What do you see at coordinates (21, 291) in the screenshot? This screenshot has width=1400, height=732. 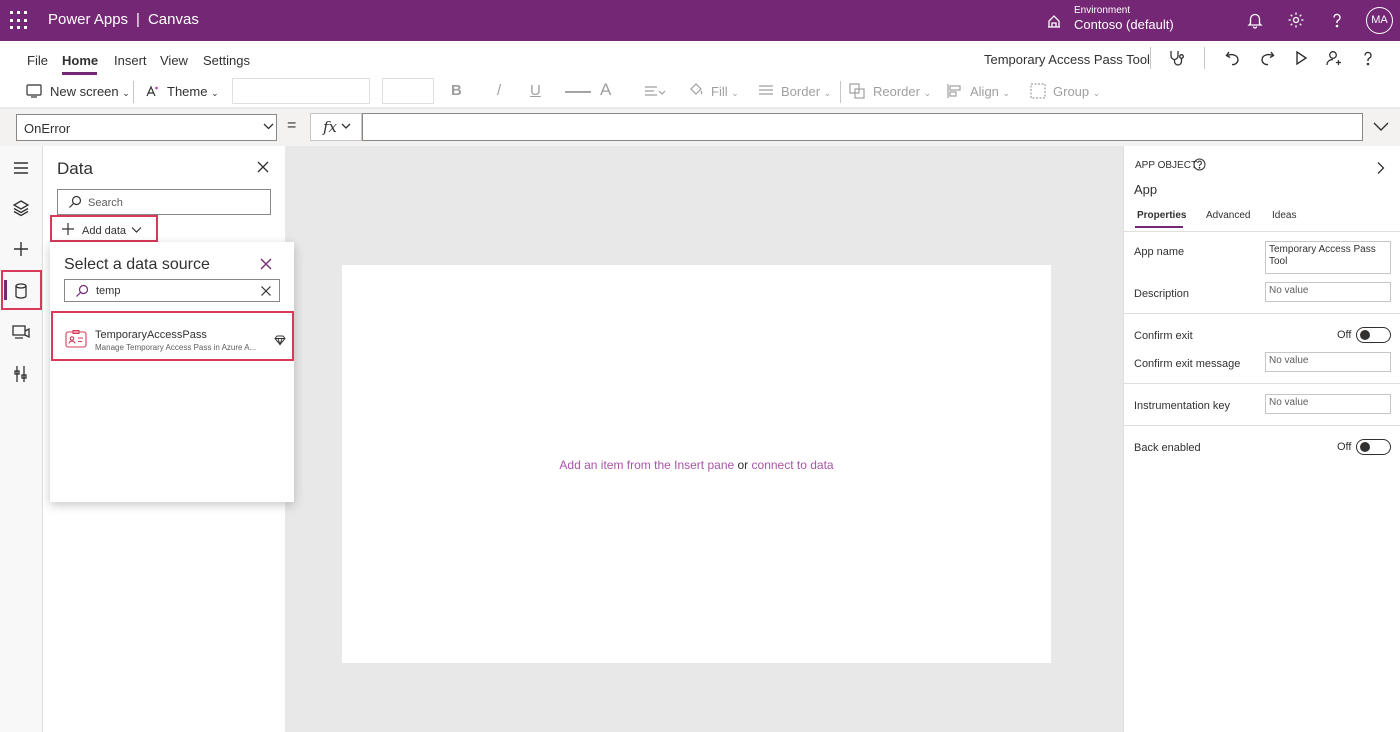 I see `database-icon` at bounding box center [21, 291].